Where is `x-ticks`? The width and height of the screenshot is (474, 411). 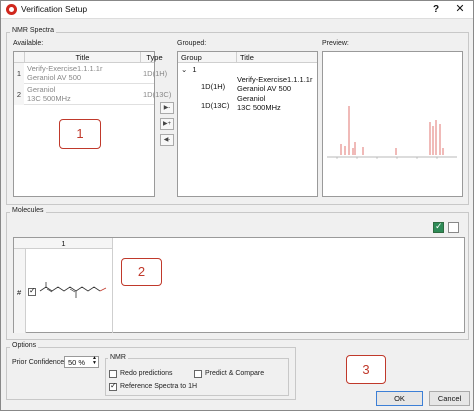
x-ticks is located at coordinates (387, 158).